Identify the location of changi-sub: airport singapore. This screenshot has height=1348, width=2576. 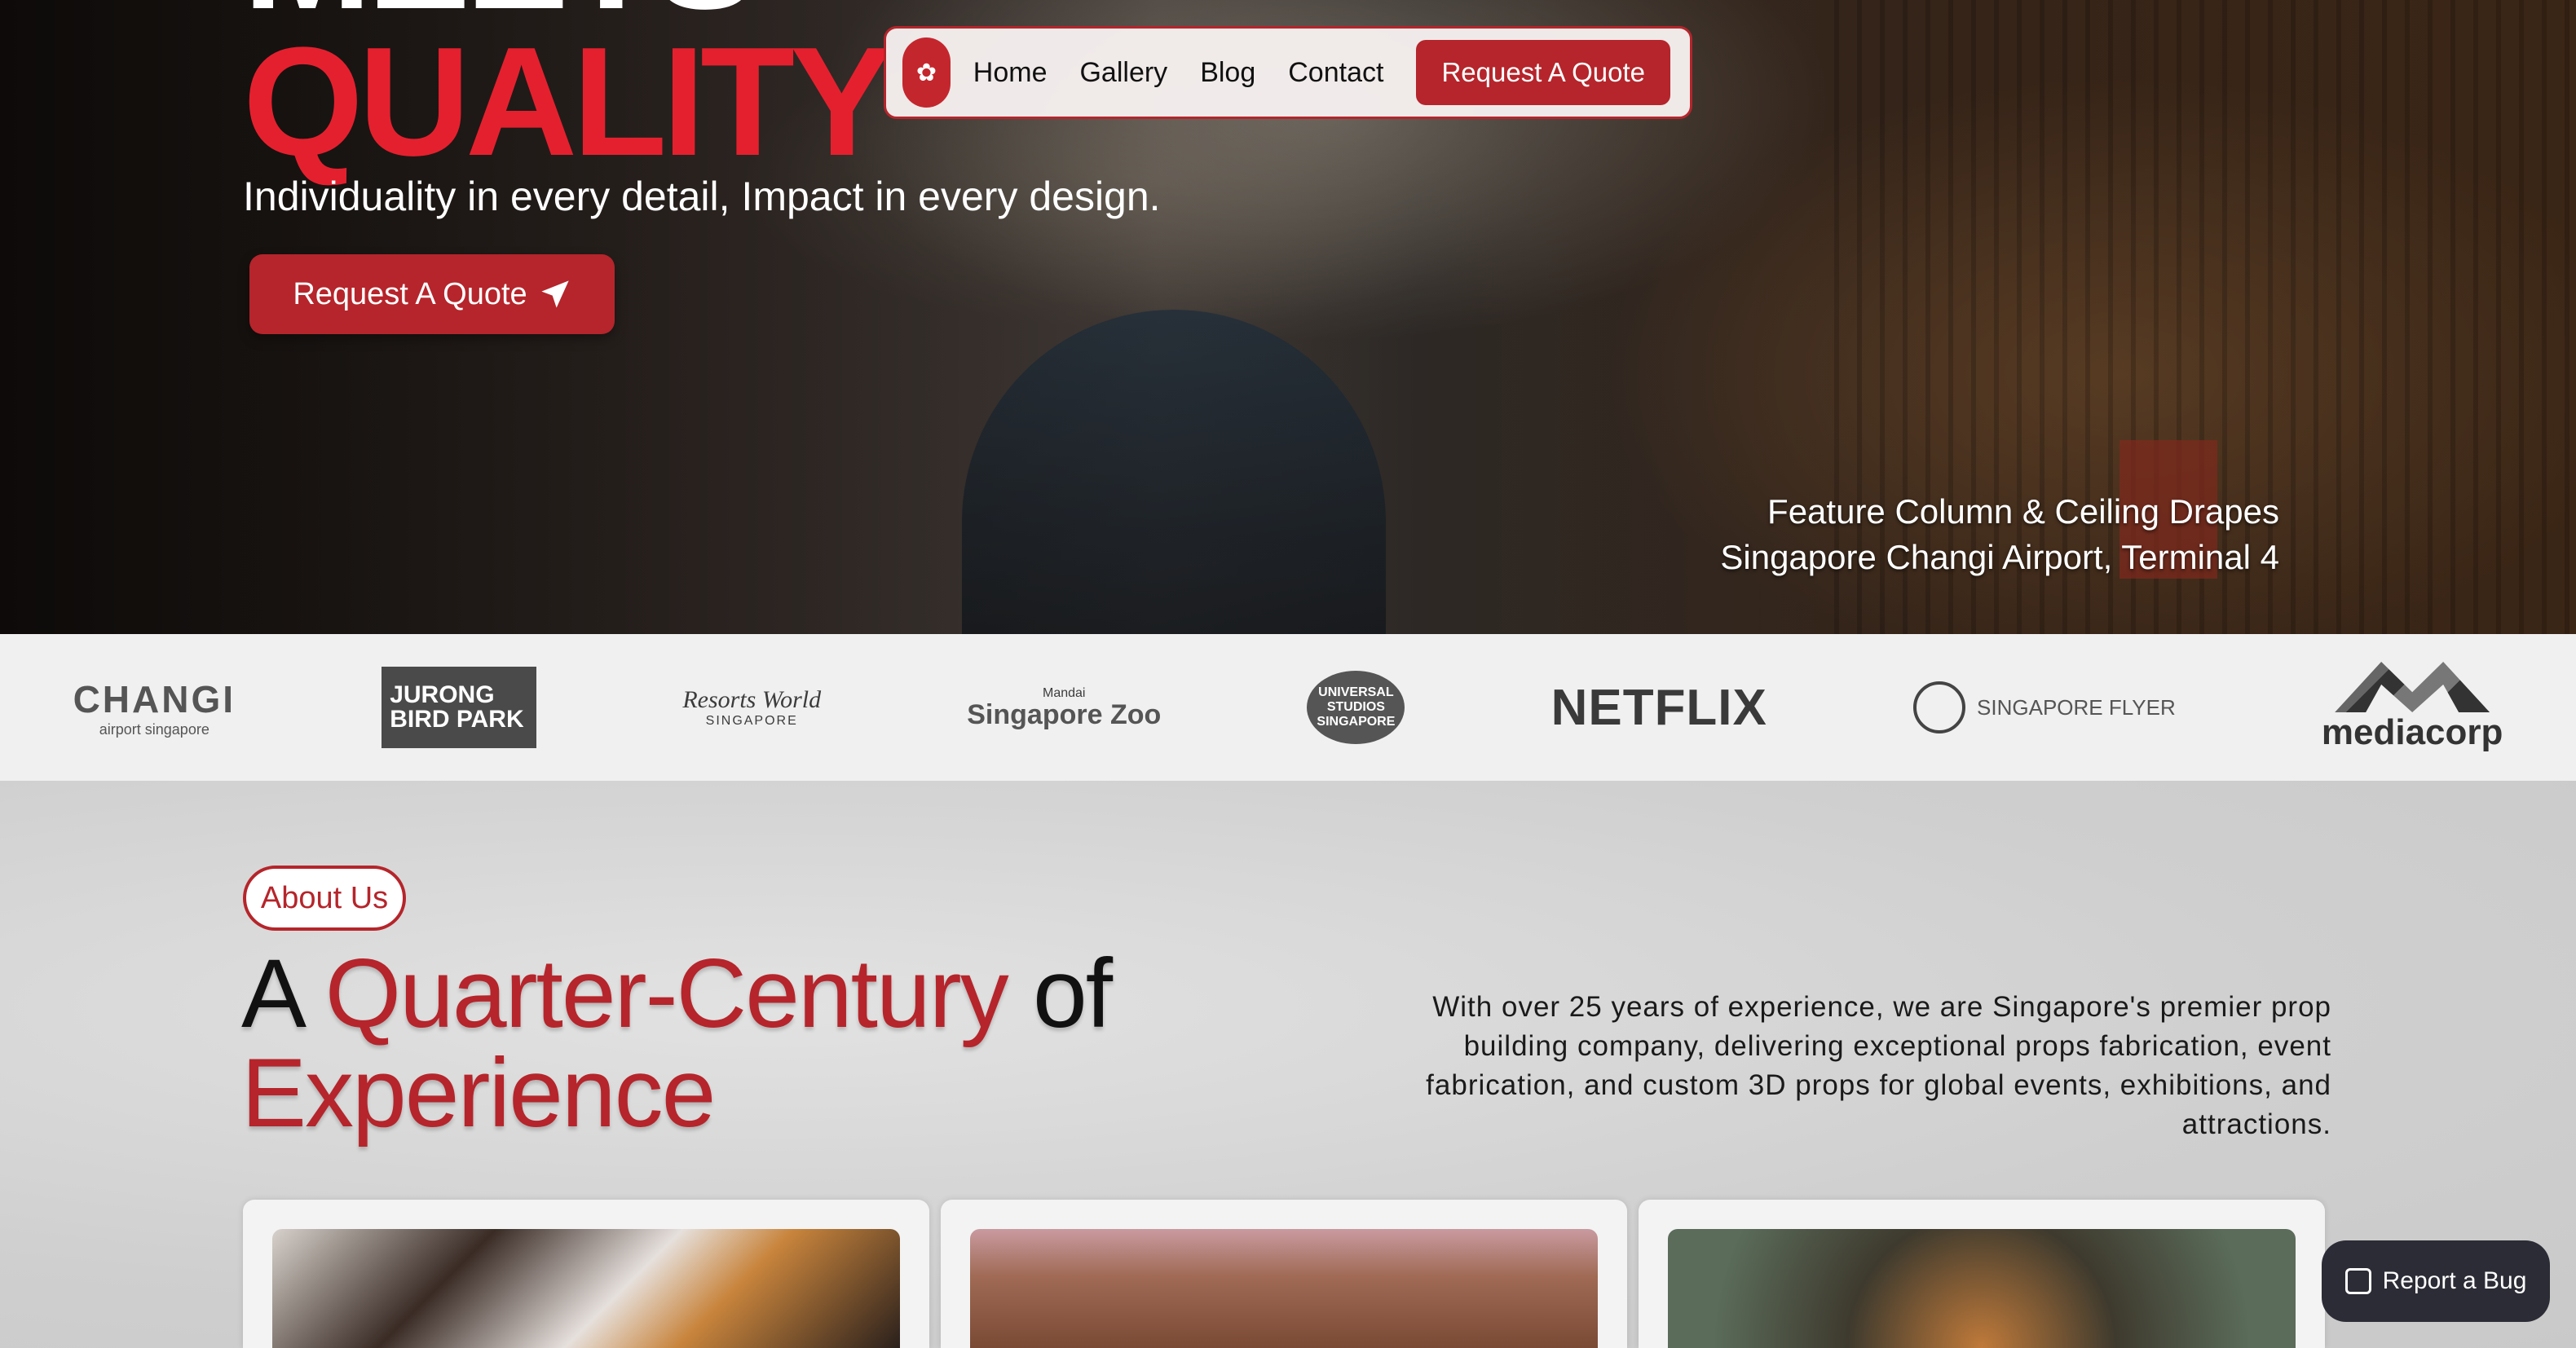
(154, 729).